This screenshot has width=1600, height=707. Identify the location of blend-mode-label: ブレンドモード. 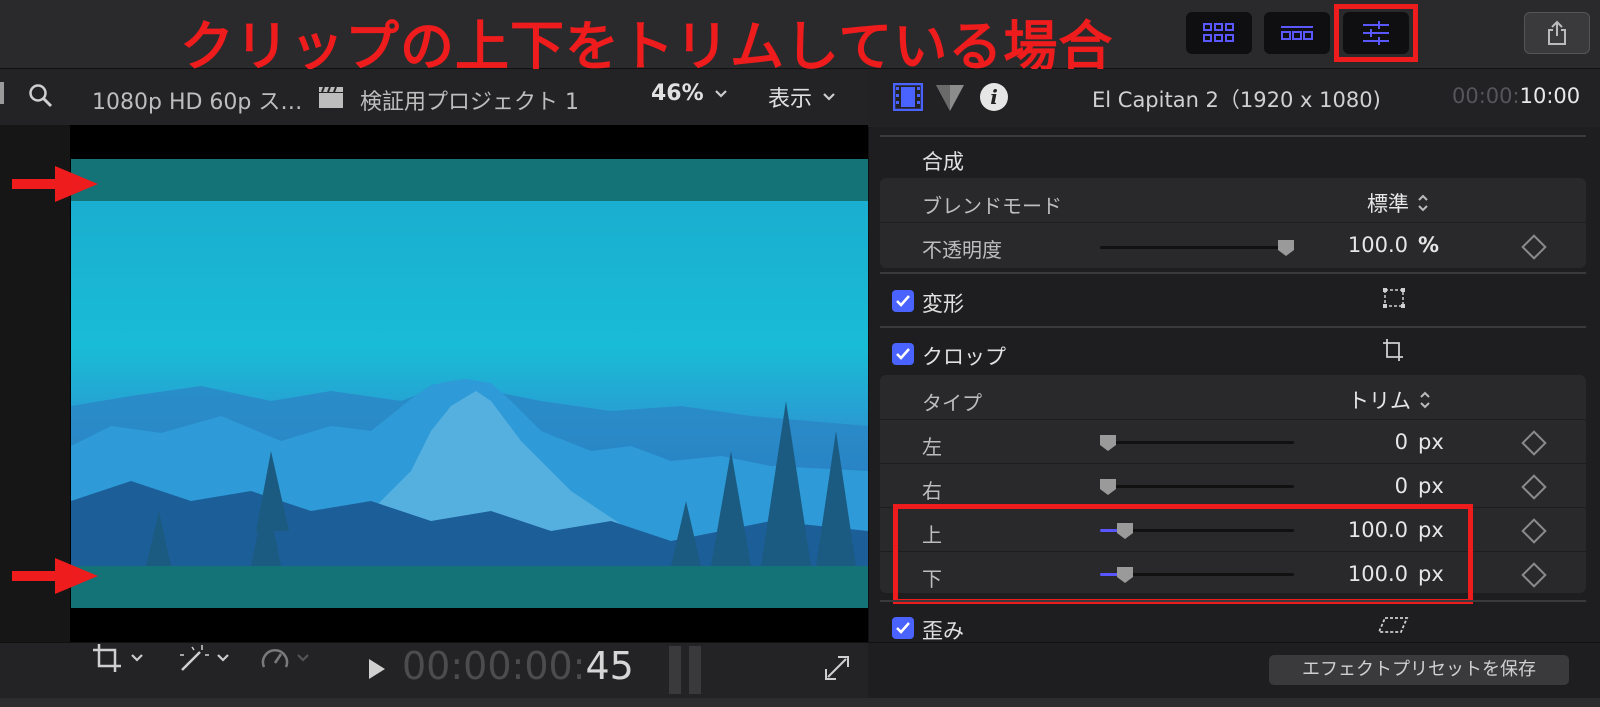
(992, 206).